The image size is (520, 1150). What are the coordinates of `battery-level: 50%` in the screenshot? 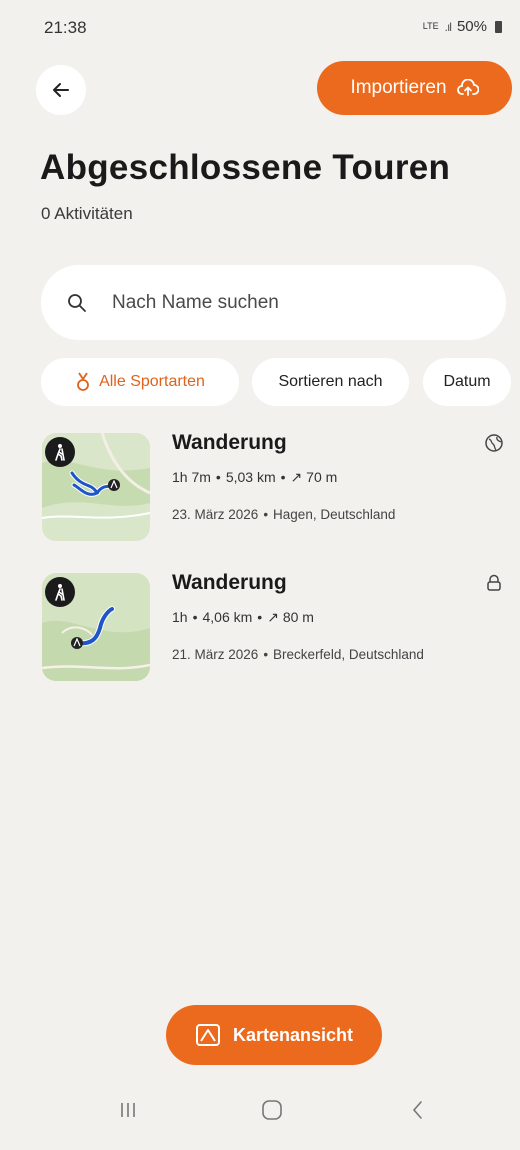 It's located at (471, 26).